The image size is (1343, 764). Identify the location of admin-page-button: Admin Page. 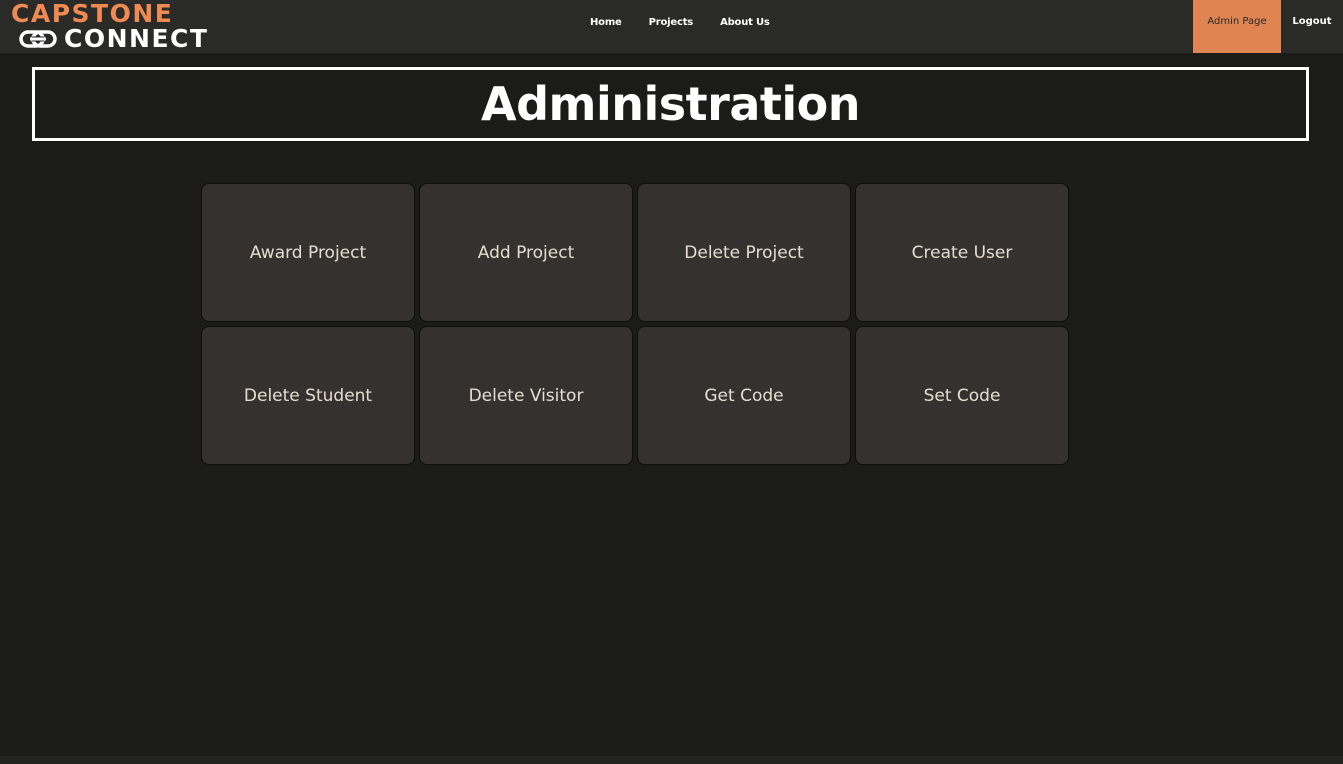
(1237, 26).